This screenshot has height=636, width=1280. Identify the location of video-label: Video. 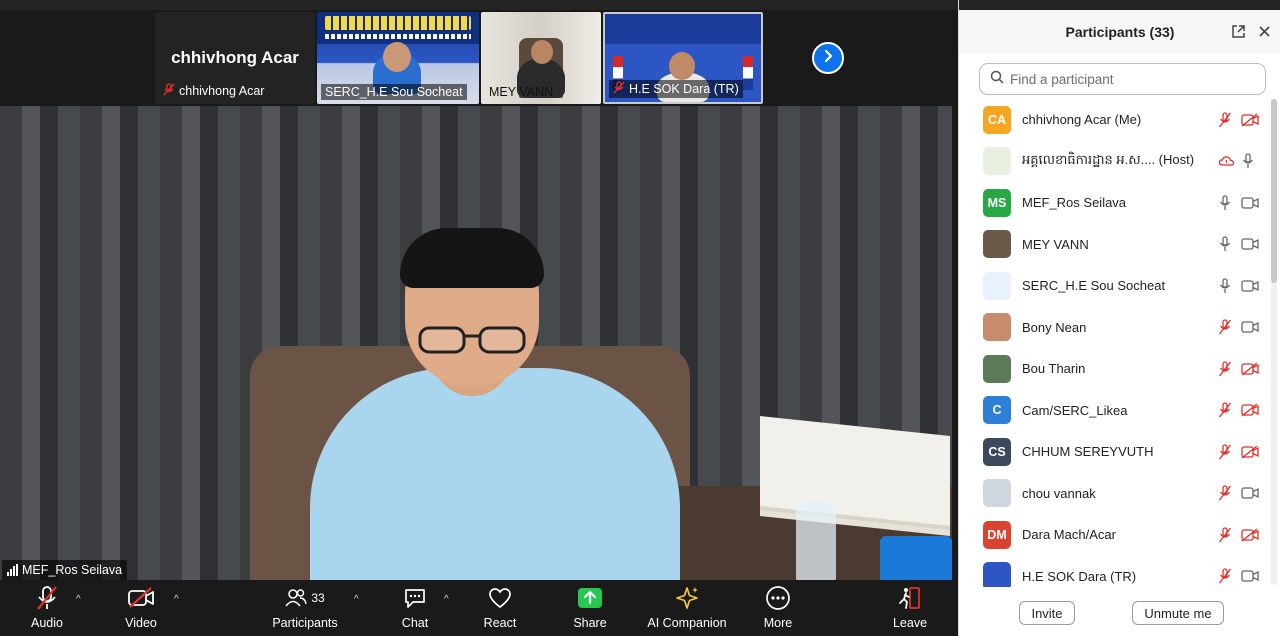
(141, 623).